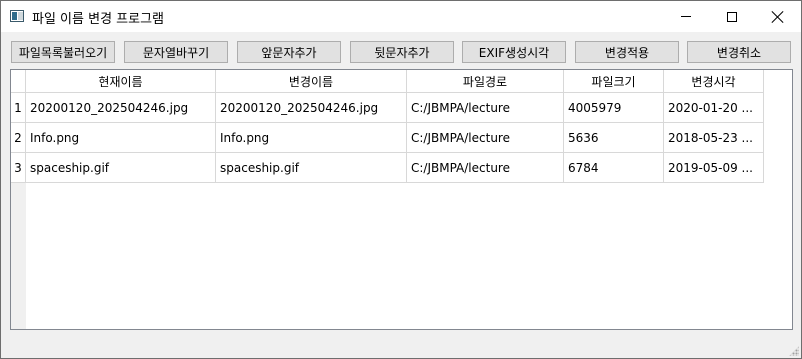 This screenshot has width=802, height=359. I want to click on column-header-file-size: 파일크기, so click(614, 81).